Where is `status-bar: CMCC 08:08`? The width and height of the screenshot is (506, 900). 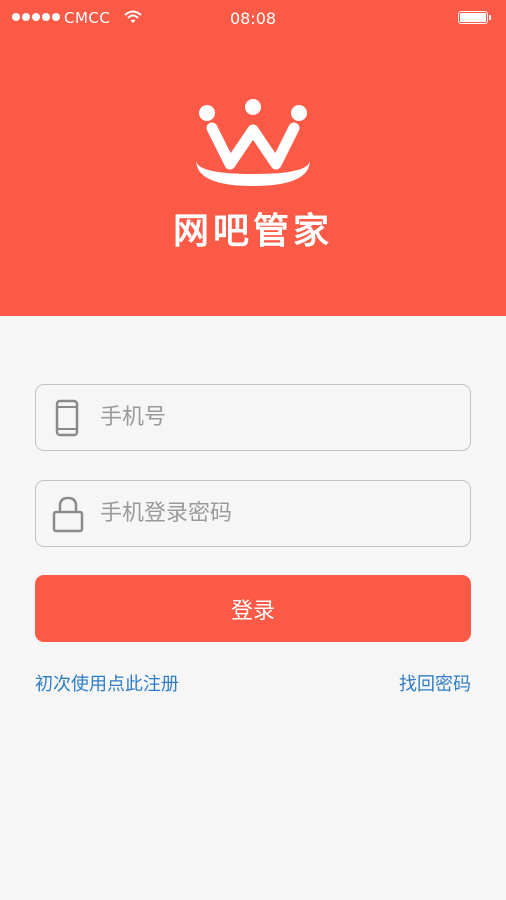 status-bar: CMCC 08:08 is located at coordinates (253, 18).